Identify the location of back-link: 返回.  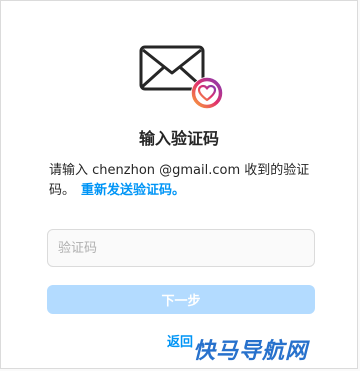
(180, 340).